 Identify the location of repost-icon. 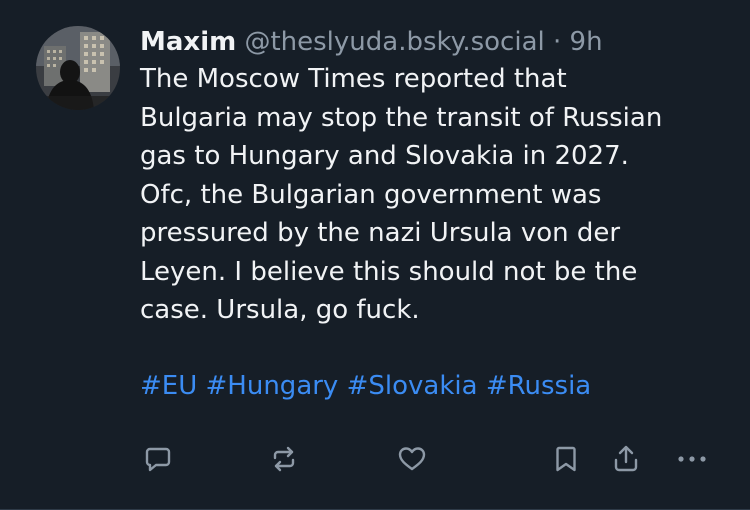
(284, 459).